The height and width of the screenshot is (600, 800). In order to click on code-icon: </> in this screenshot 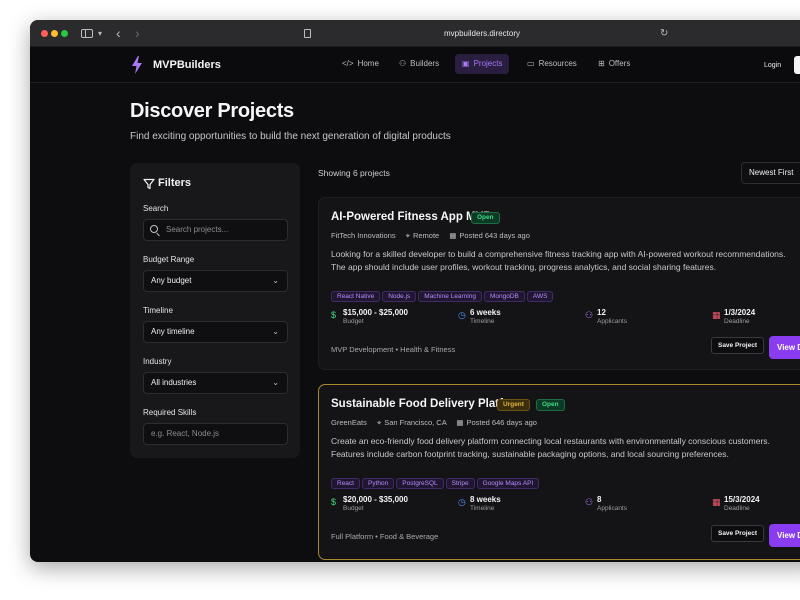, I will do `click(348, 63)`.